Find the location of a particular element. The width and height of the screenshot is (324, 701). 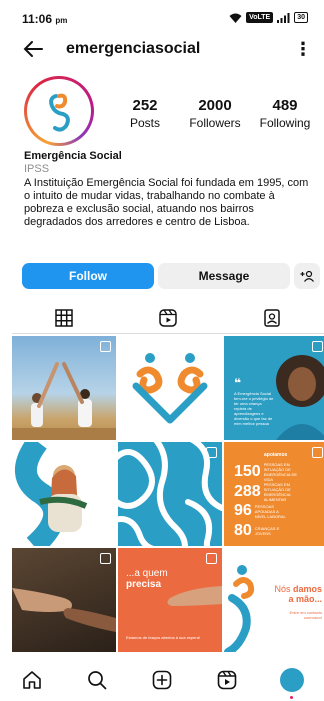

nav-profile is located at coordinates (292, 683).